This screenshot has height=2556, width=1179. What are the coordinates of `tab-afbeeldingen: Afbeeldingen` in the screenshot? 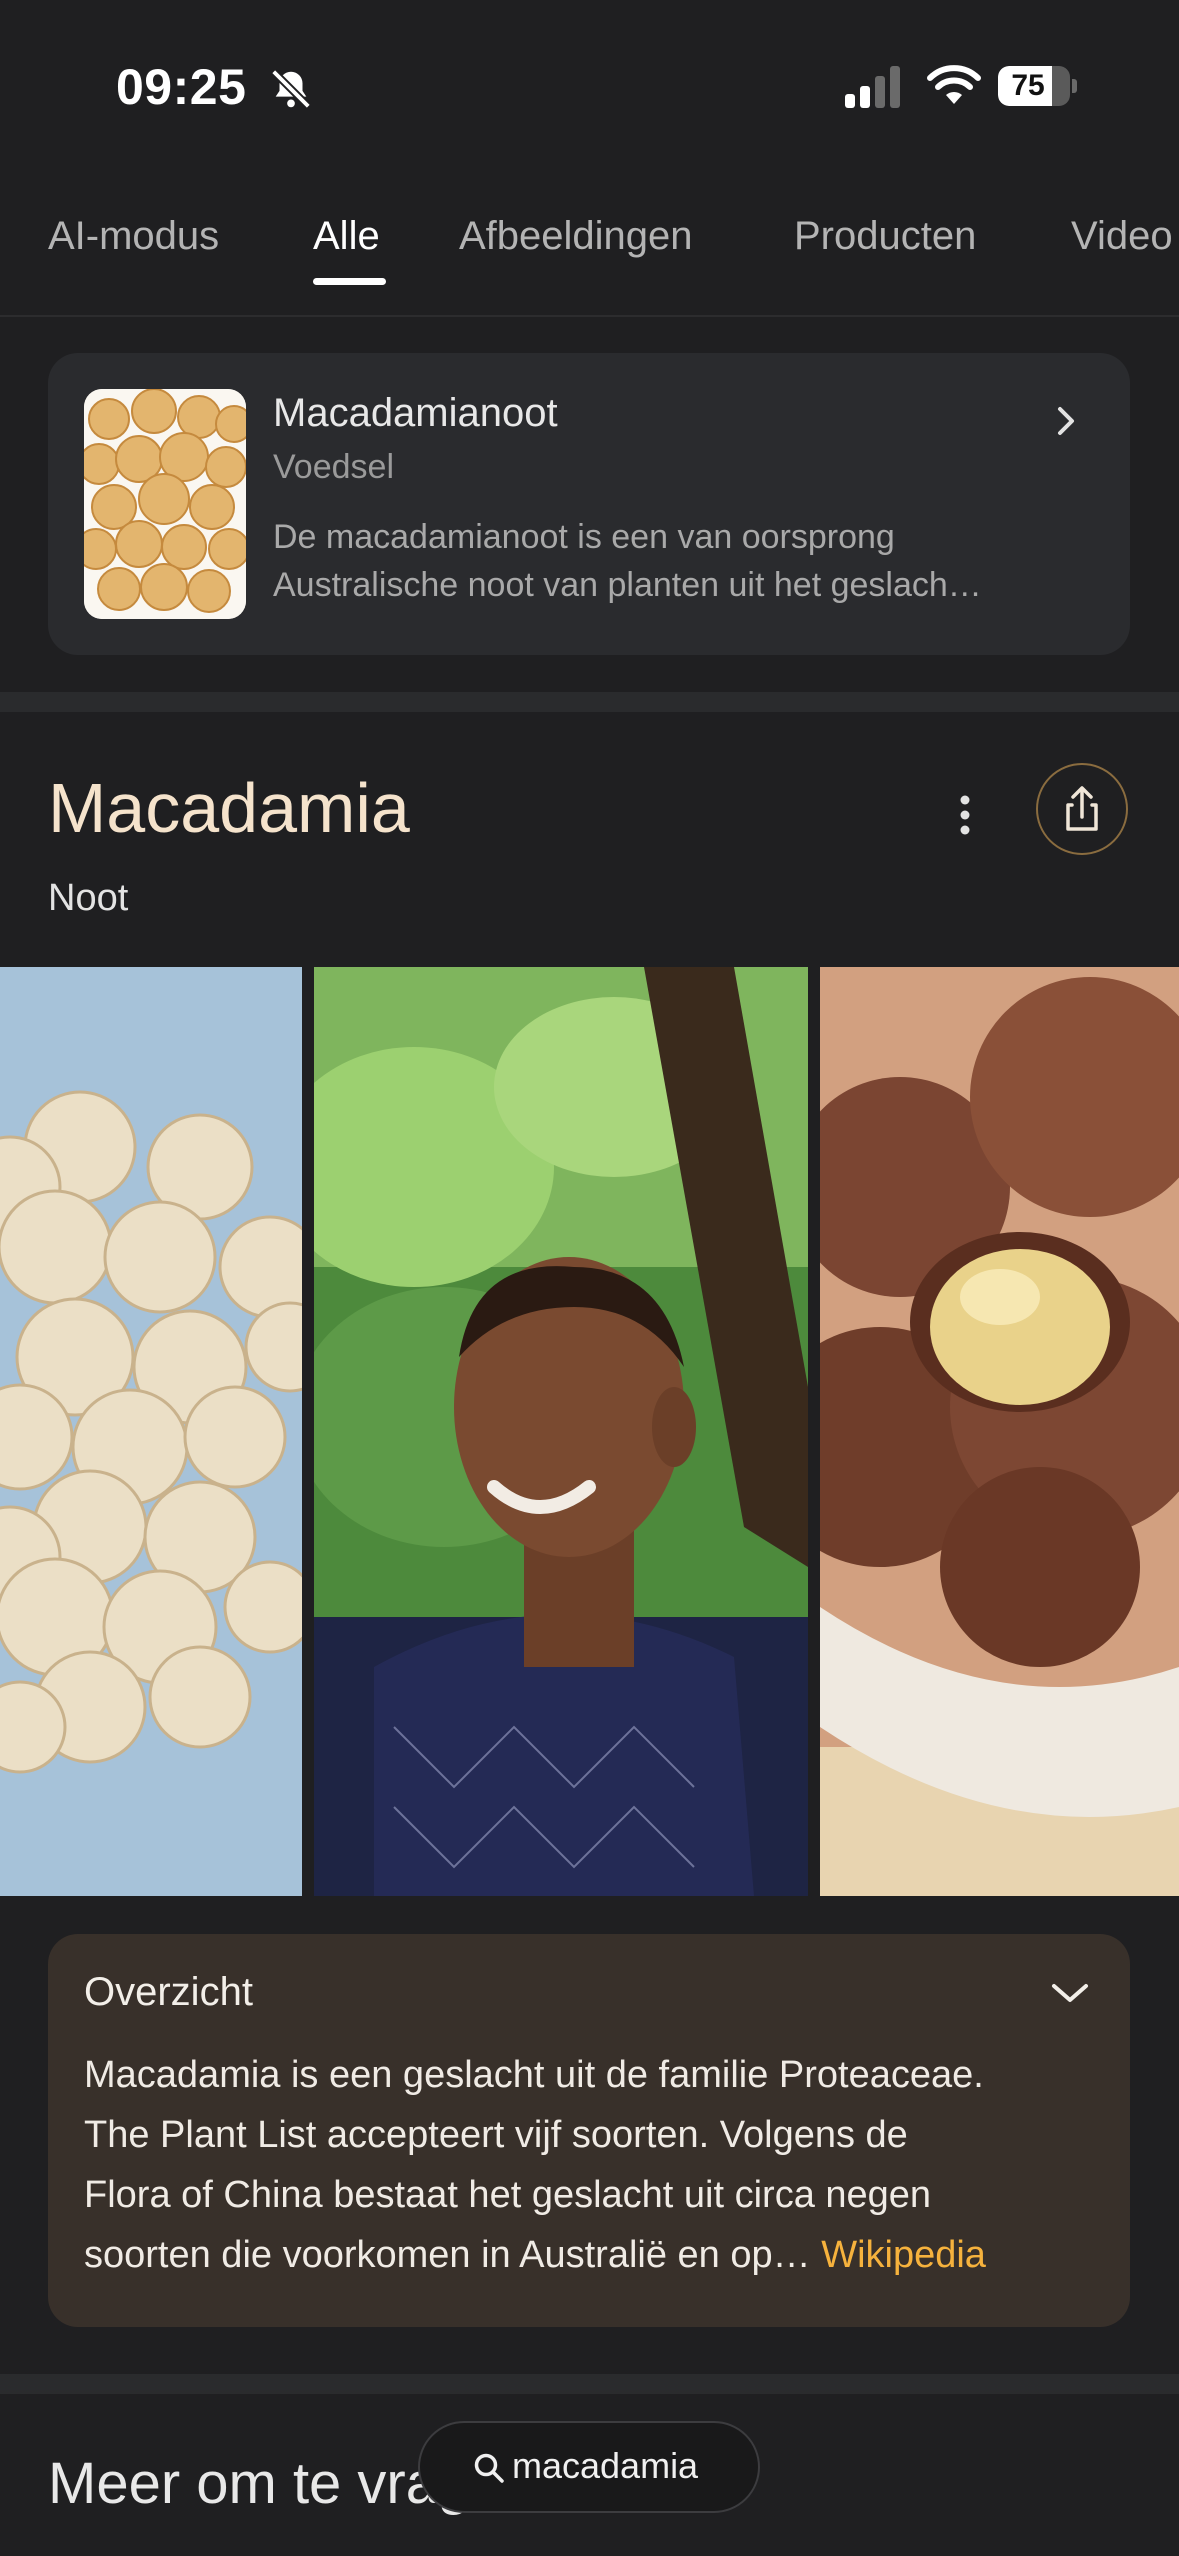 It's located at (576, 236).